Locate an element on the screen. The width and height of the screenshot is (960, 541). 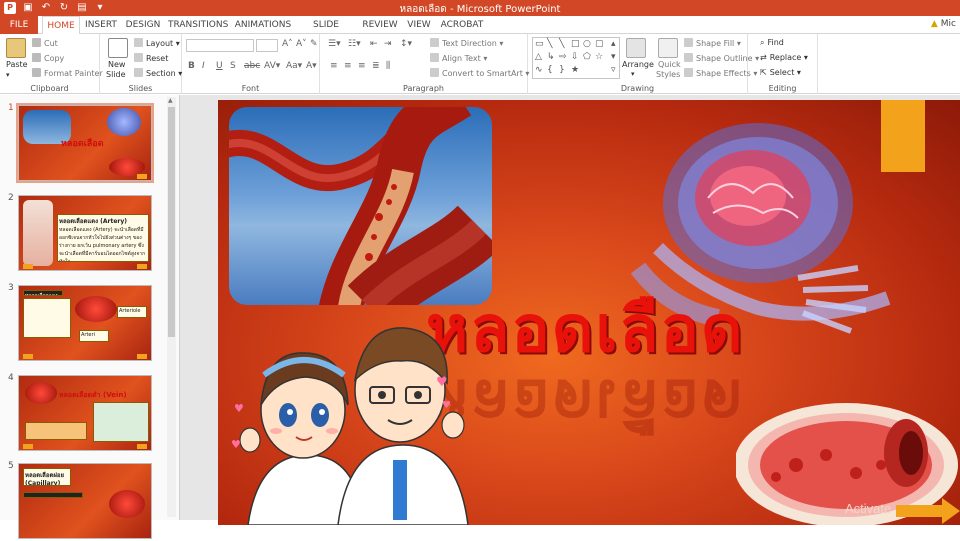
convert-smartart-button: Convert to SmartArt ▾ is located at coordinates (479, 73).